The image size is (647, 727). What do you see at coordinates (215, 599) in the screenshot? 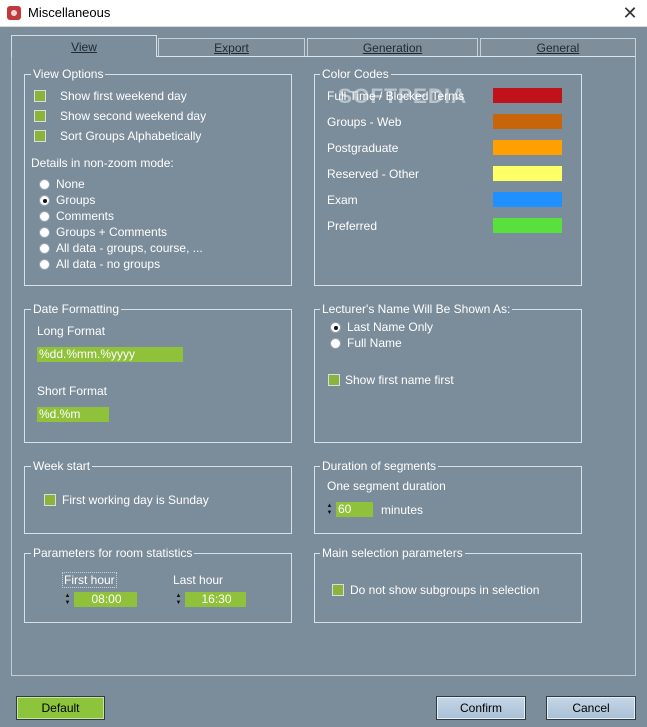
I see `last-hour-input: 16:30` at bounding box center [215, 599].